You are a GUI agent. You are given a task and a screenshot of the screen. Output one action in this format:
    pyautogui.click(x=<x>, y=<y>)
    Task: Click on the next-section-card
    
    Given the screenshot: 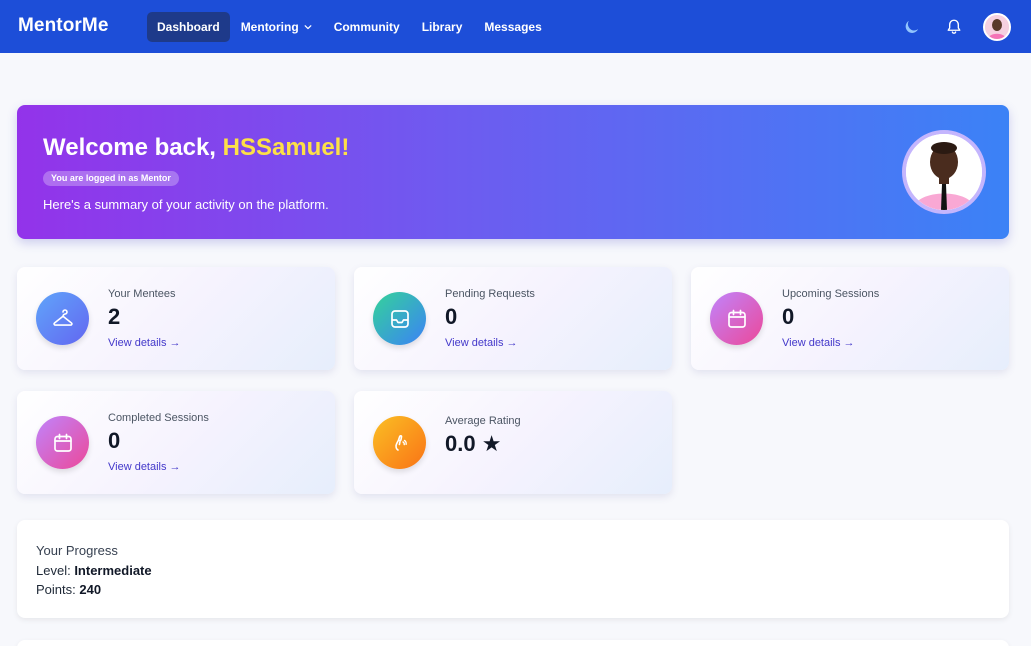 What is the action you would take?
    pyautogui.click(x=513, y=643)
    